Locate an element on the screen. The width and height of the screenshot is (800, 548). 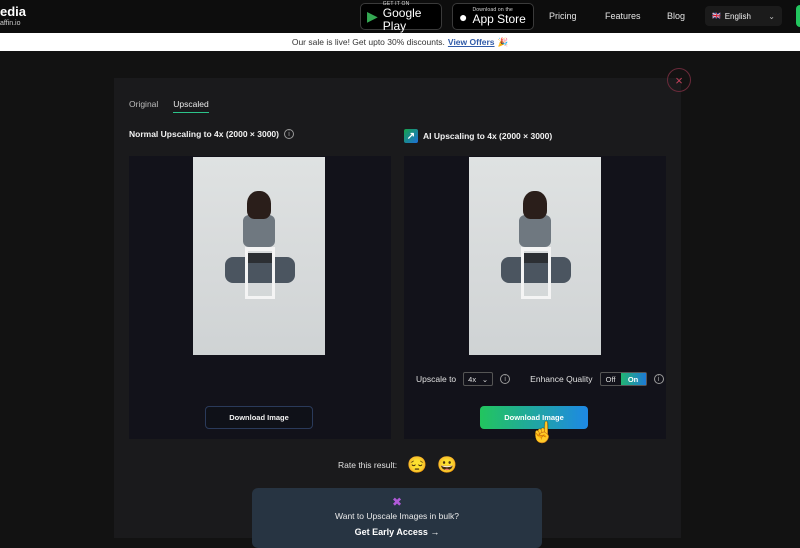
enhance-quality-toggle: Off On is located at coordinates (623, 379).